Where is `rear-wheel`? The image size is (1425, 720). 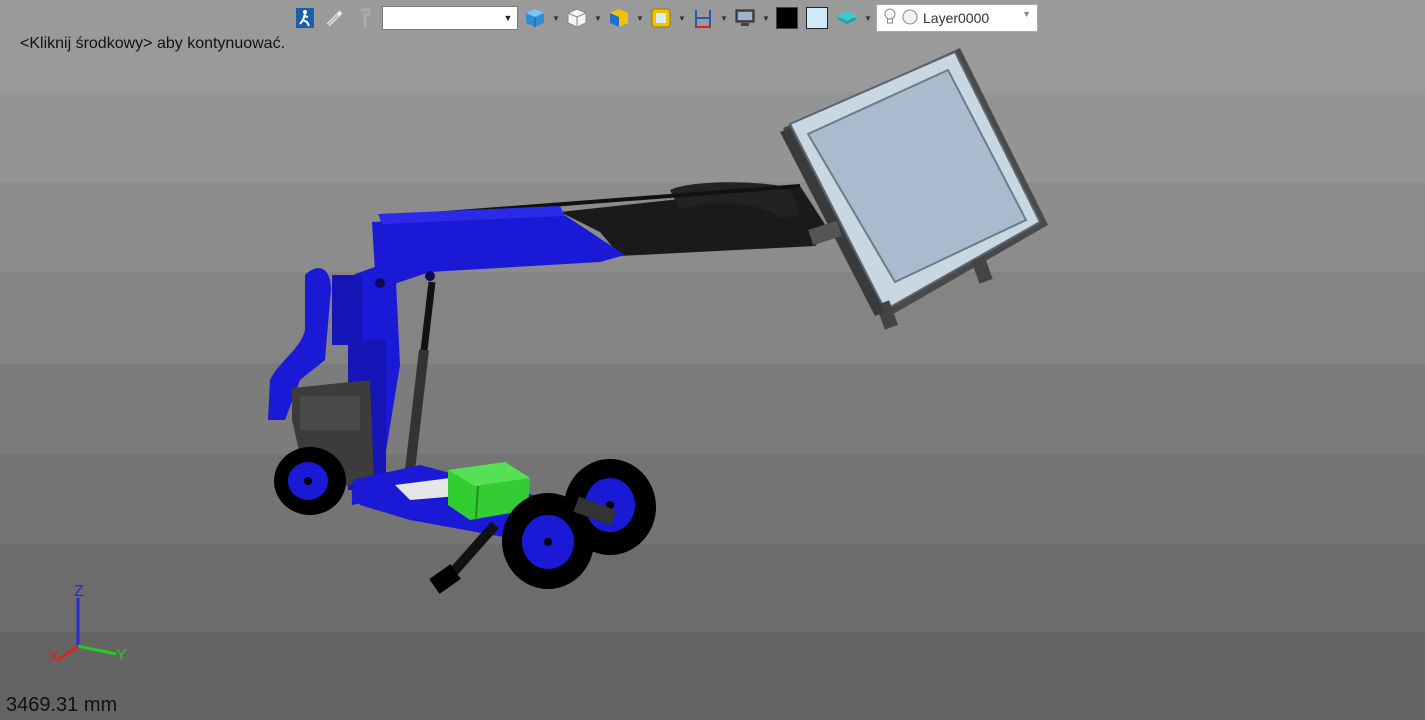
rear-wheel is located at coordinates (310, 481).